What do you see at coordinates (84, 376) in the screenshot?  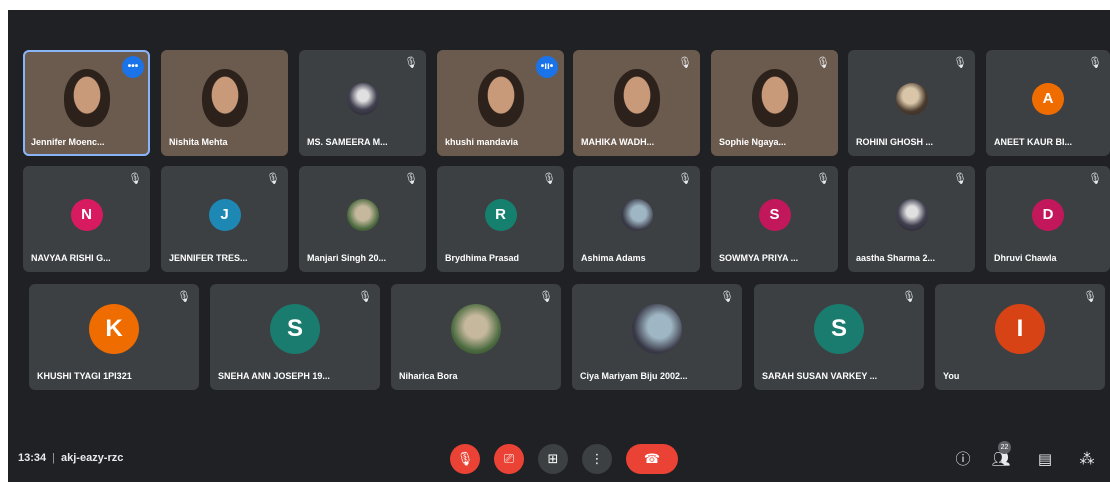 I see `participant-name: KHUSHI TYAGI 1PI321` at bounding box center [84, 376].